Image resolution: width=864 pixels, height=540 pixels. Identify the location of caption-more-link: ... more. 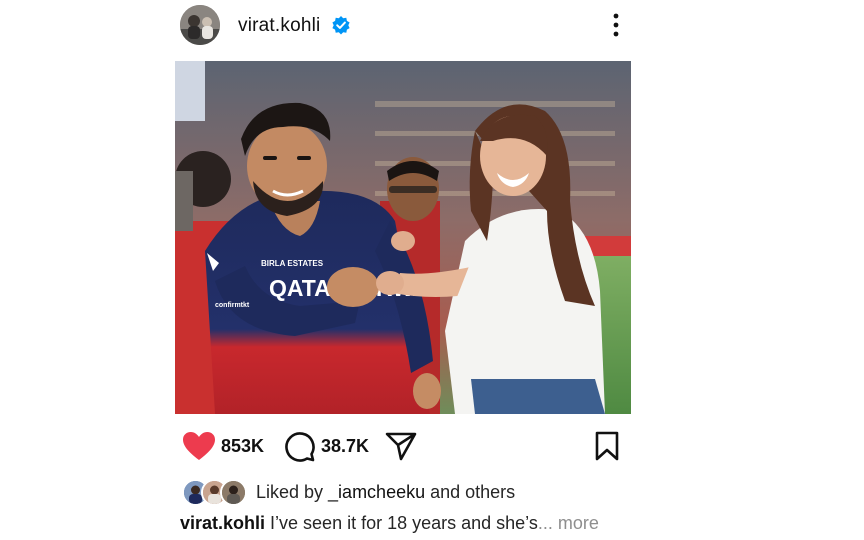
(568, 523).